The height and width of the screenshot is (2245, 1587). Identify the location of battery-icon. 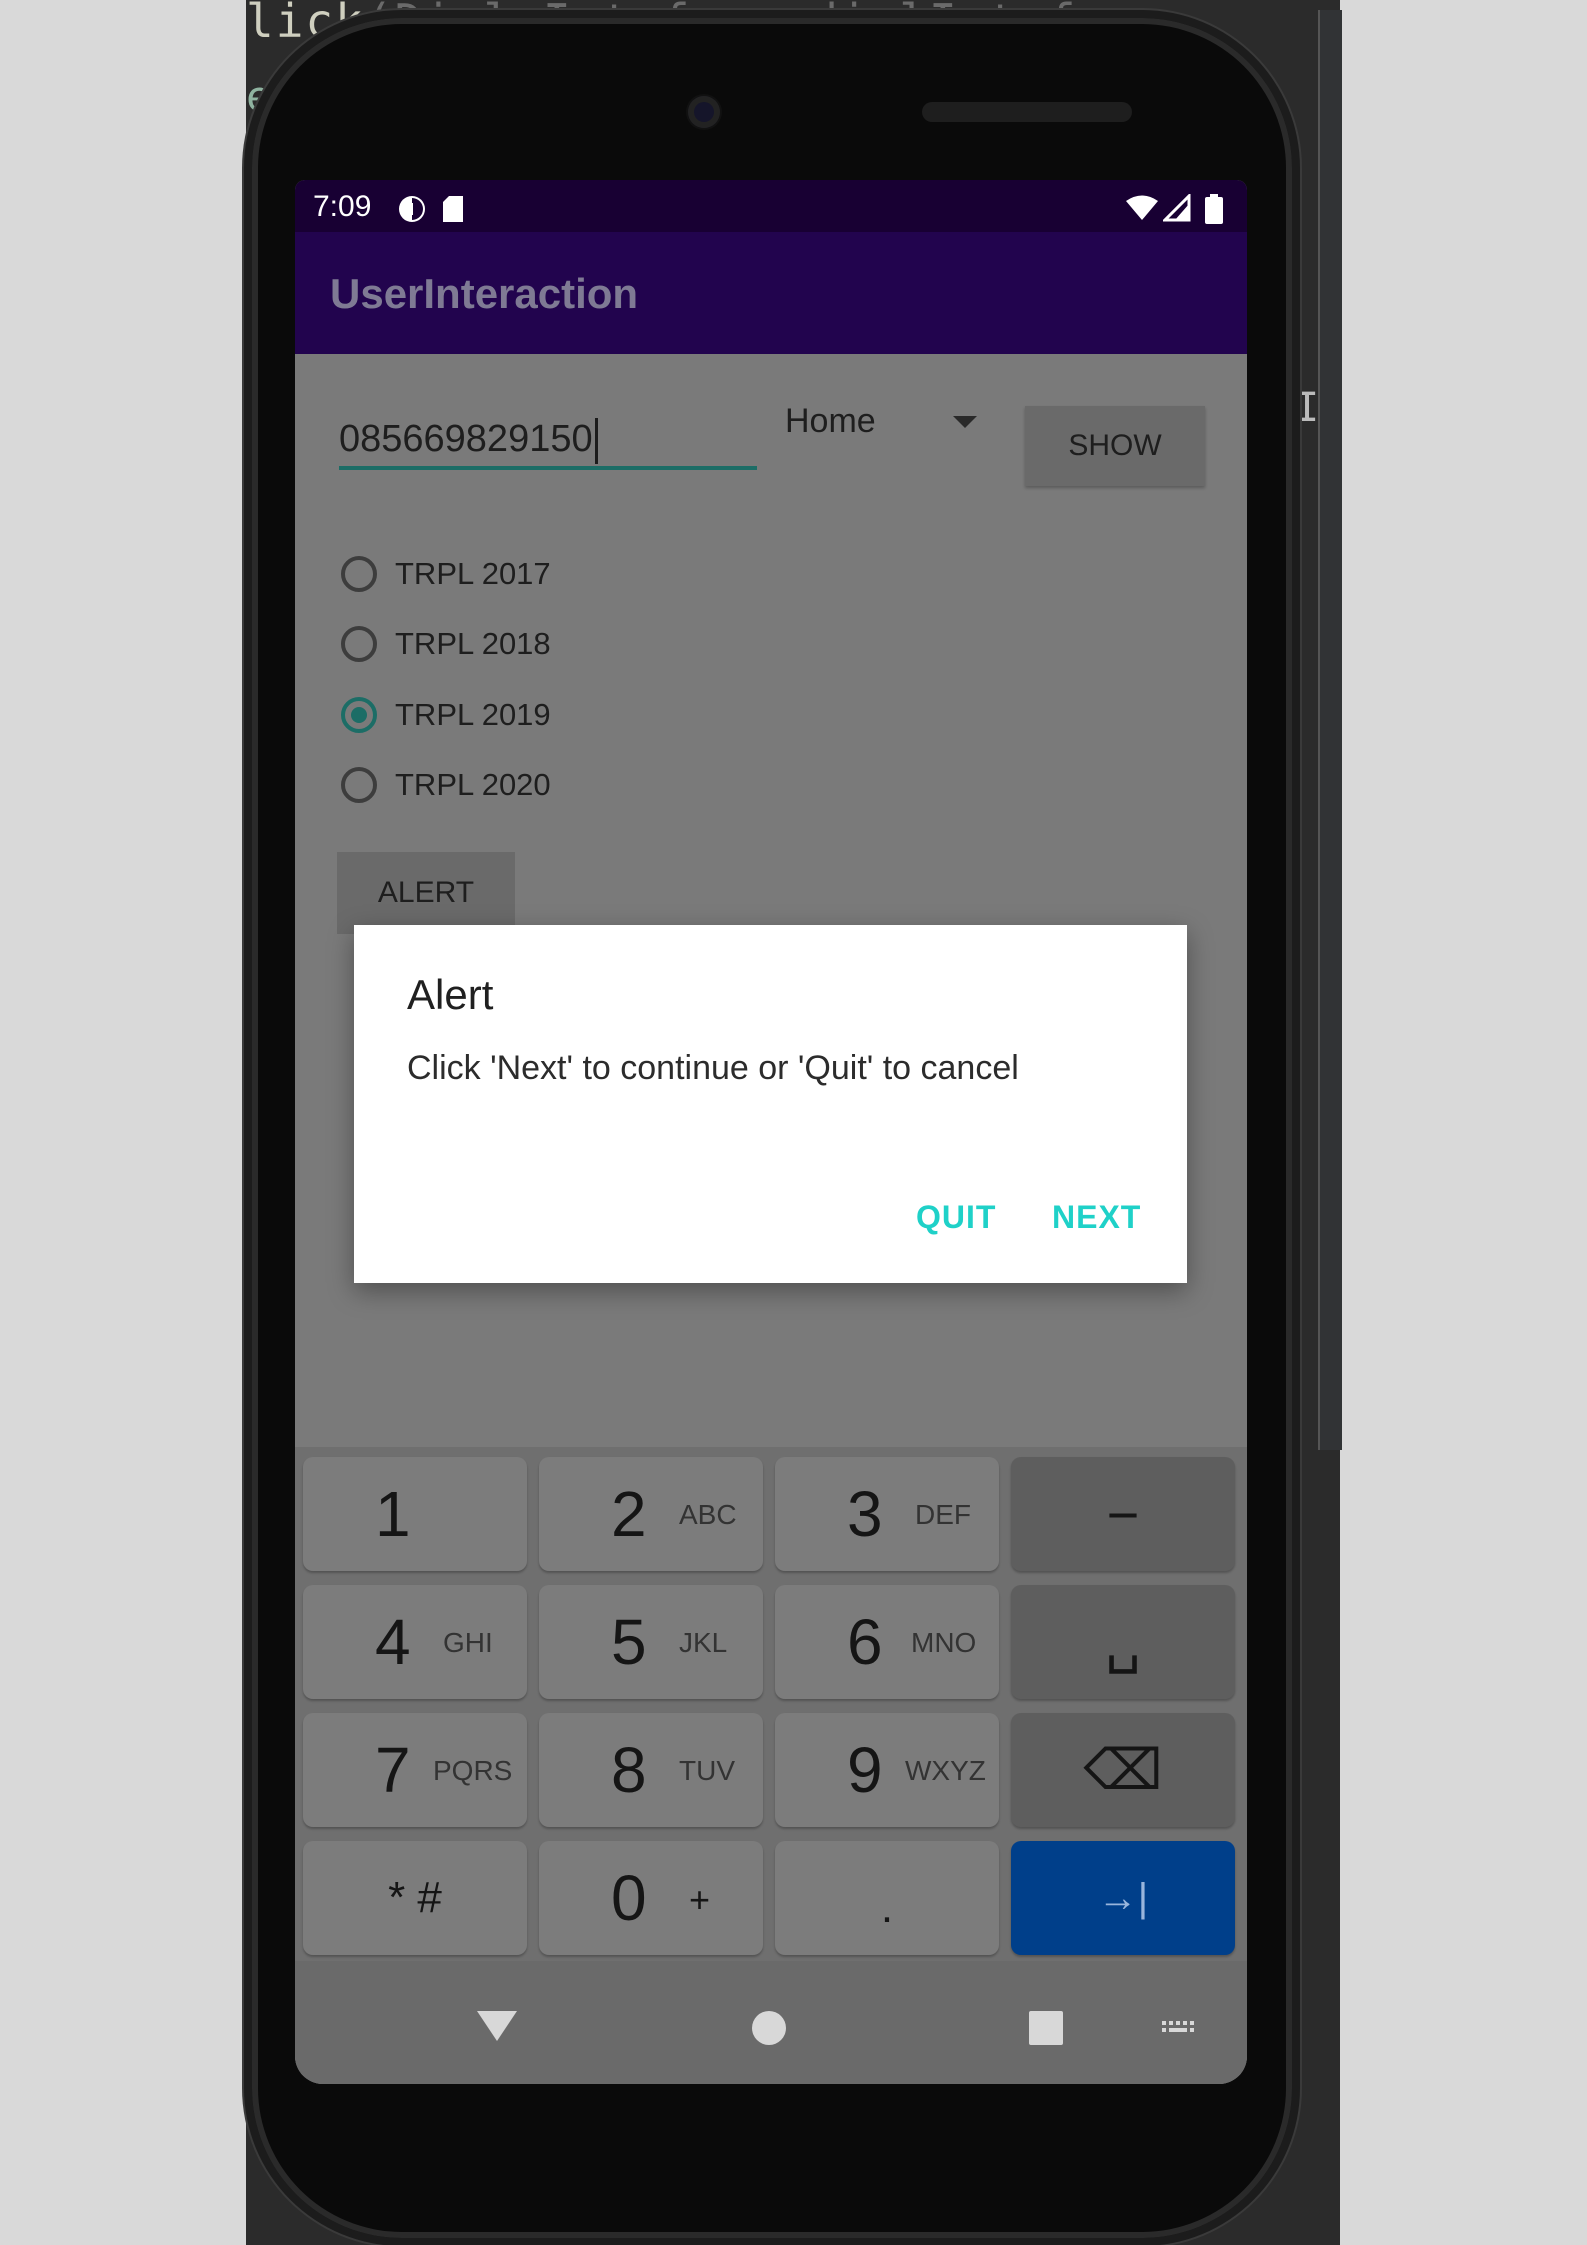
(1214, 209).